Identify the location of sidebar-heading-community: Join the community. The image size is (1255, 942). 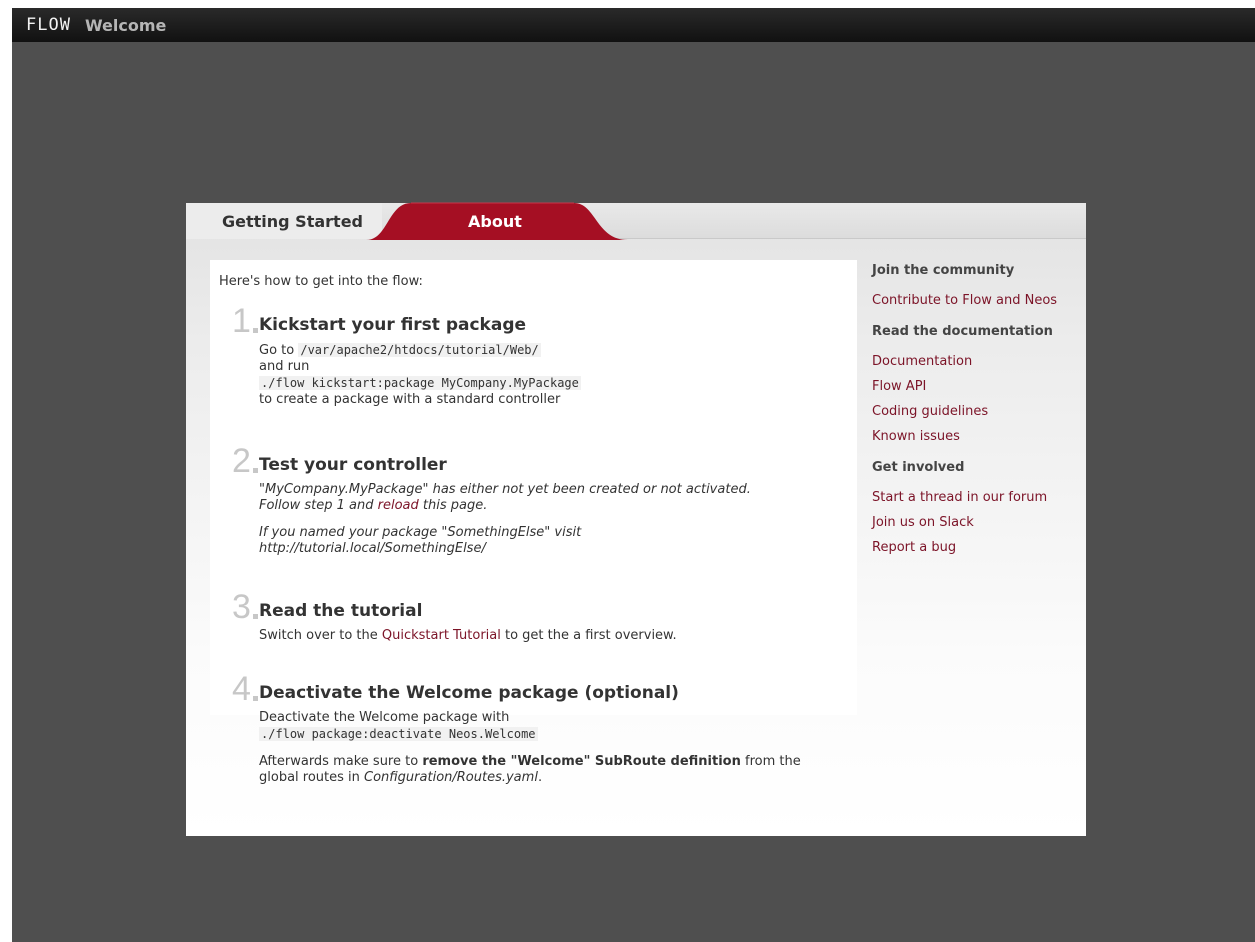
(943, 270).